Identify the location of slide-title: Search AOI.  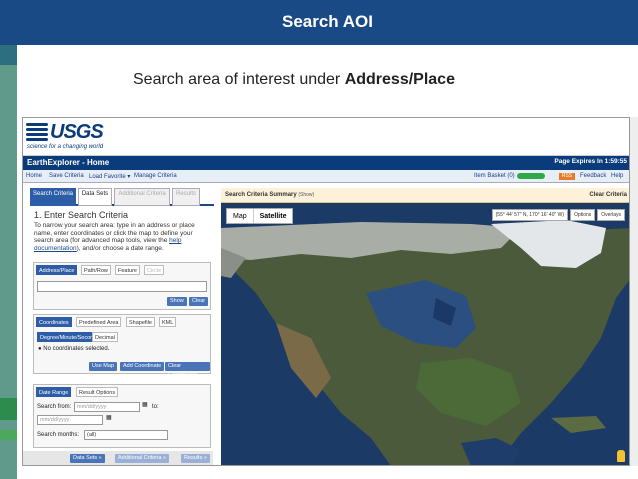
(327, 22).